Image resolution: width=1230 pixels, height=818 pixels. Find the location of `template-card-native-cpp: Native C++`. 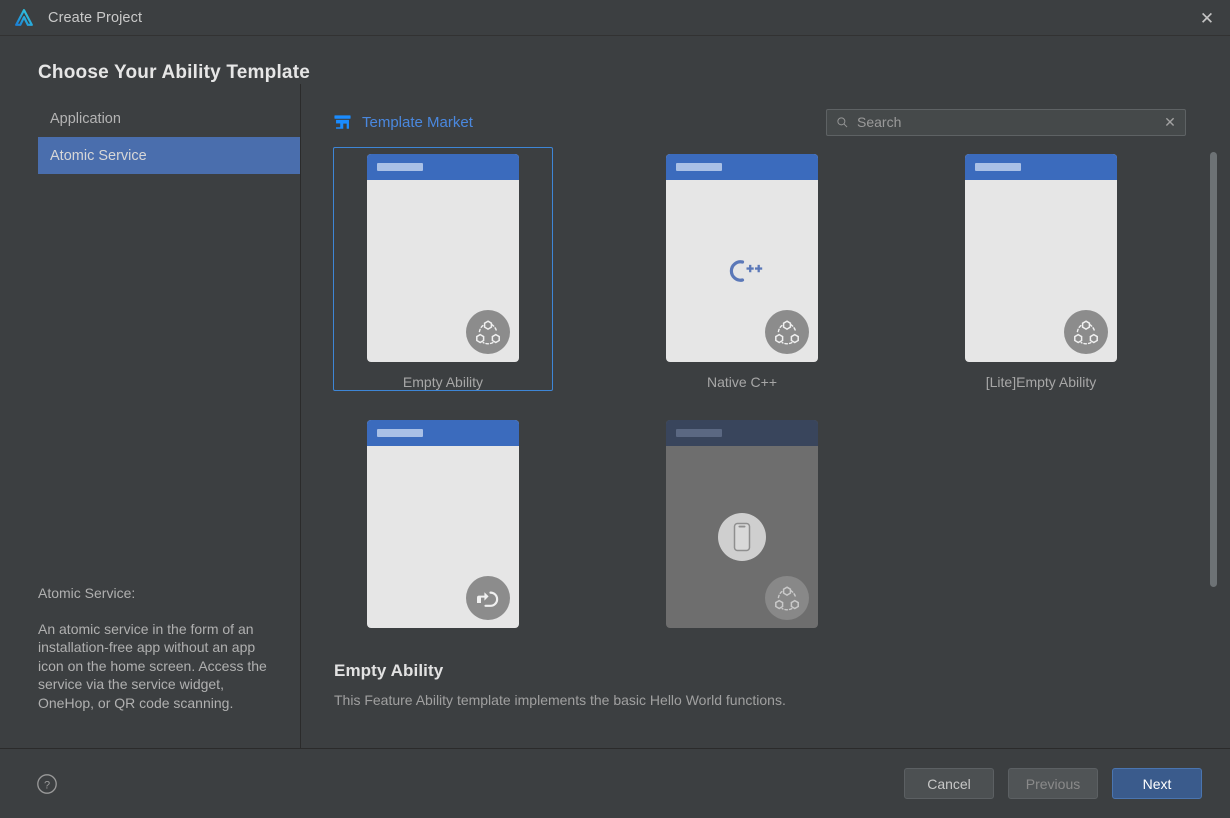

template-card-native-cpp: Native C++ is located at coordinates (742, 269).